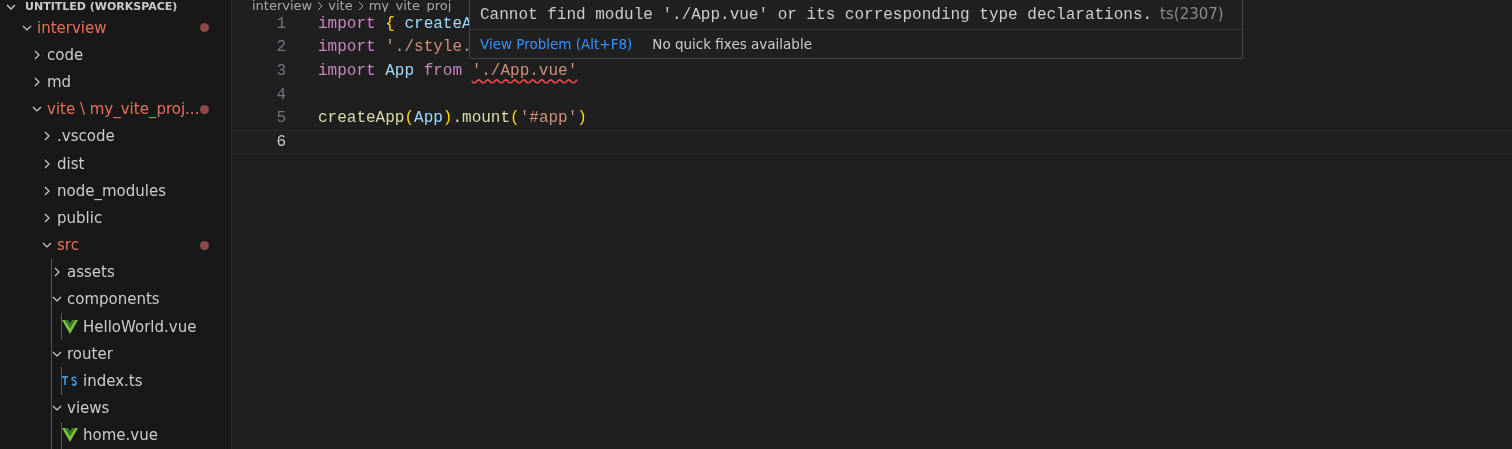  Describe the element at coordinates (120, 435) in the screenshot. I see `tree-item: home.vue` at that location.